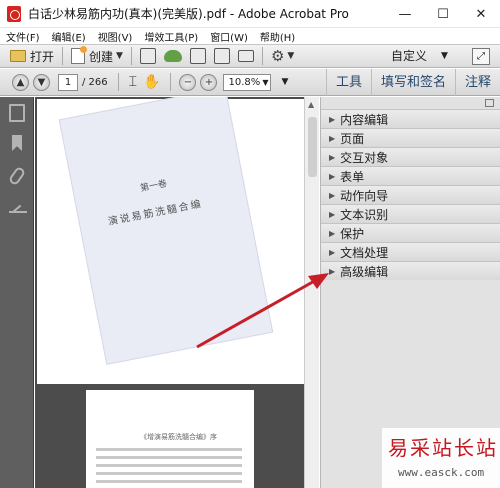 The width and height of the screenshot is (500, 488). I want to click on cloud-button, so click(173, 56).